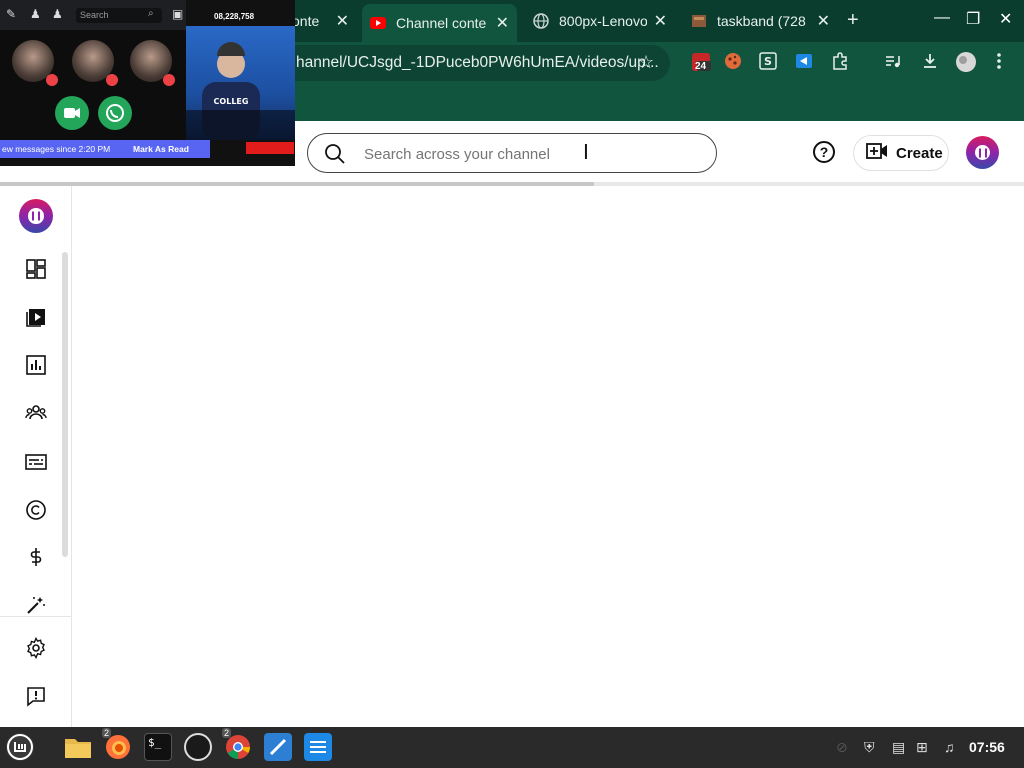 The height and width of the screenshot is (768, 1024). Describe the element at coordinates (107, 733) in the screenshot. I see `firefox-window-count: 2` at that location.